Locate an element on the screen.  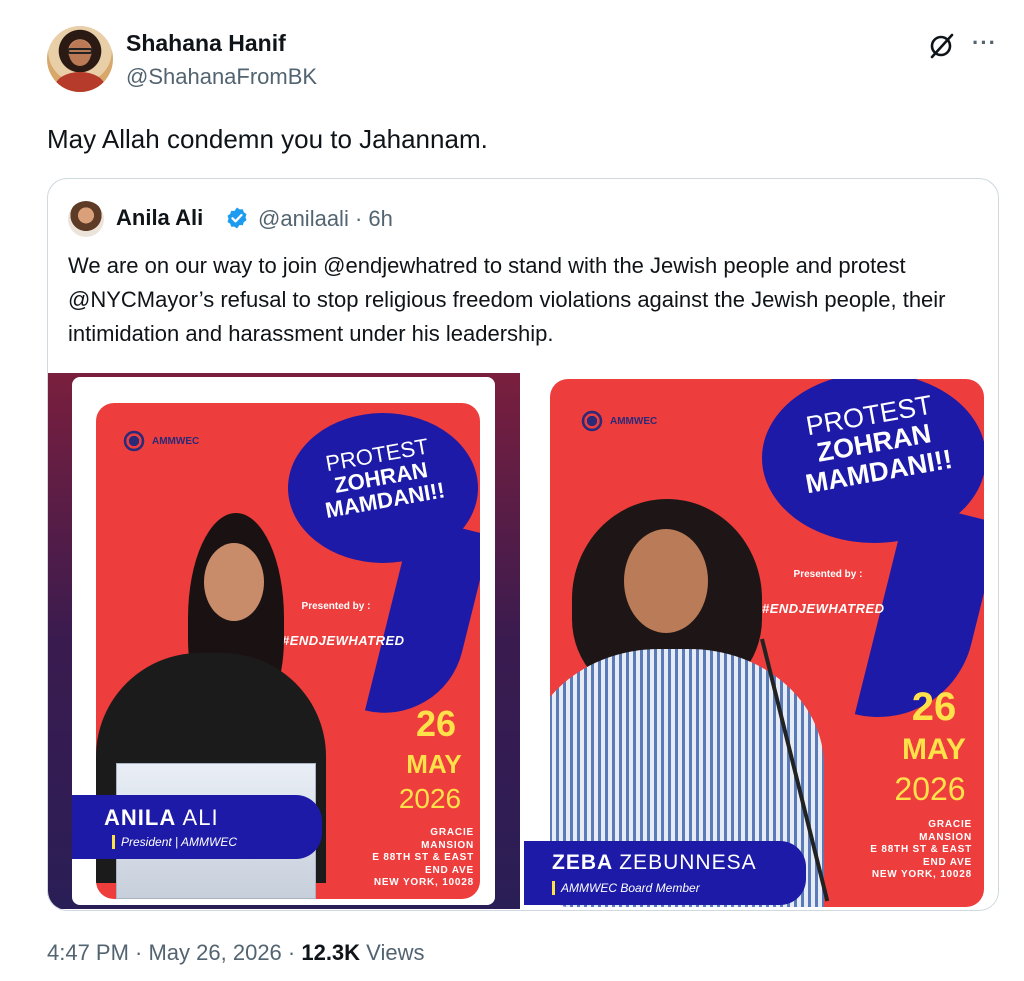
author-avatar is located at coordinates (80, 59).